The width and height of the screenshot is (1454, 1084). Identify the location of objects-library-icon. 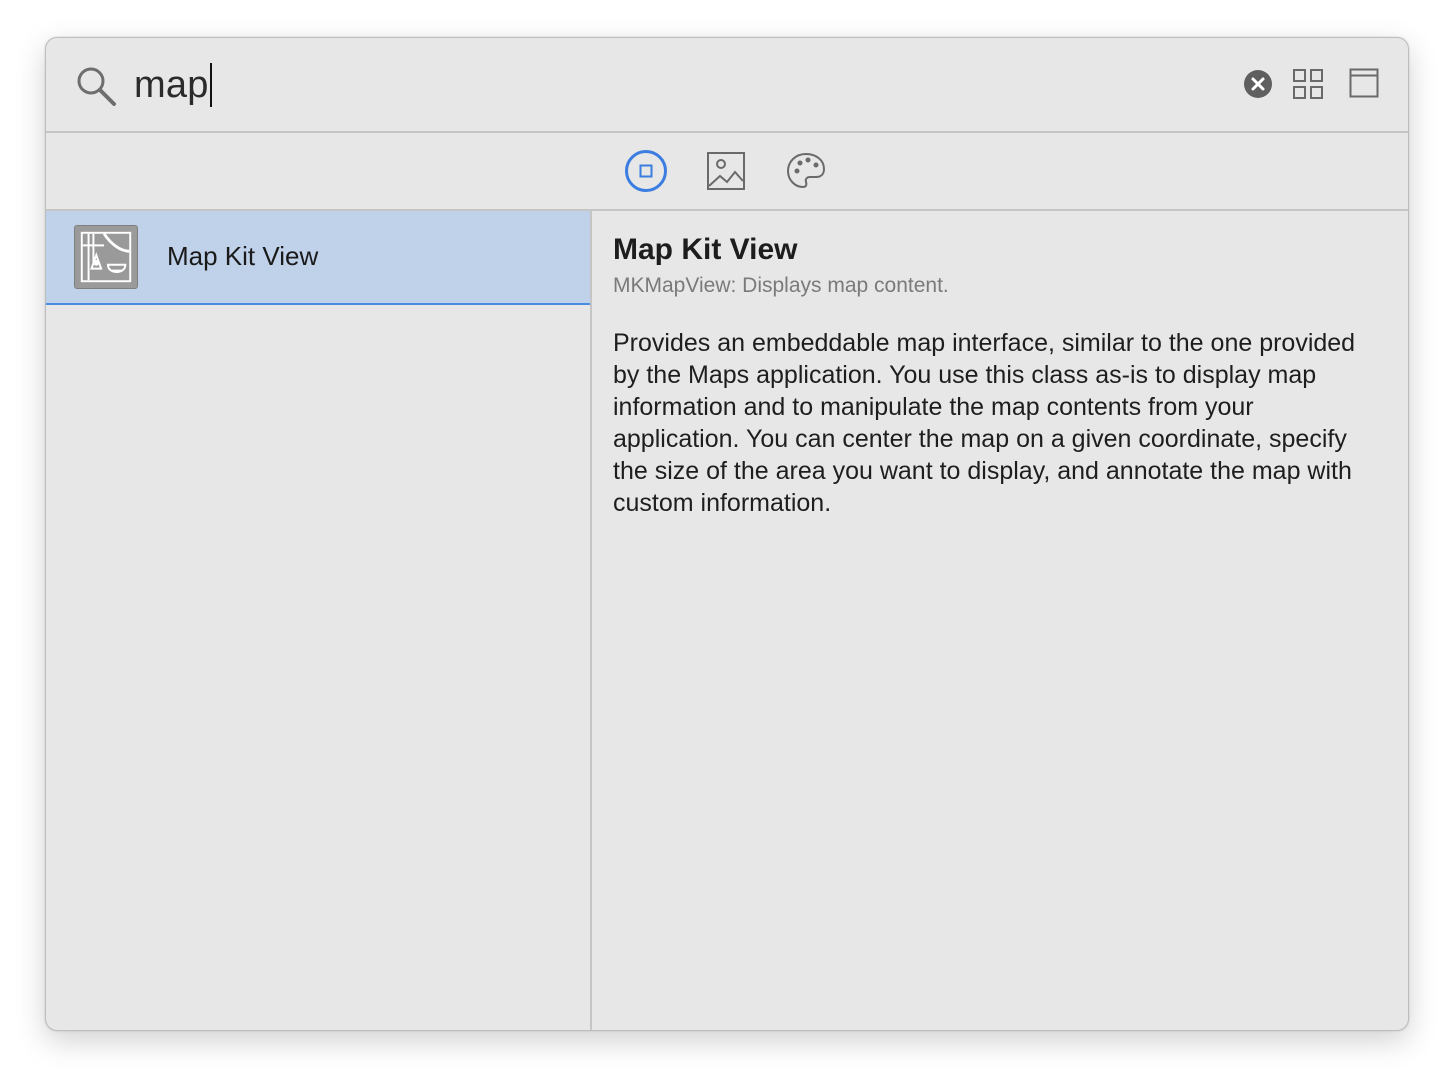
(646, 171).